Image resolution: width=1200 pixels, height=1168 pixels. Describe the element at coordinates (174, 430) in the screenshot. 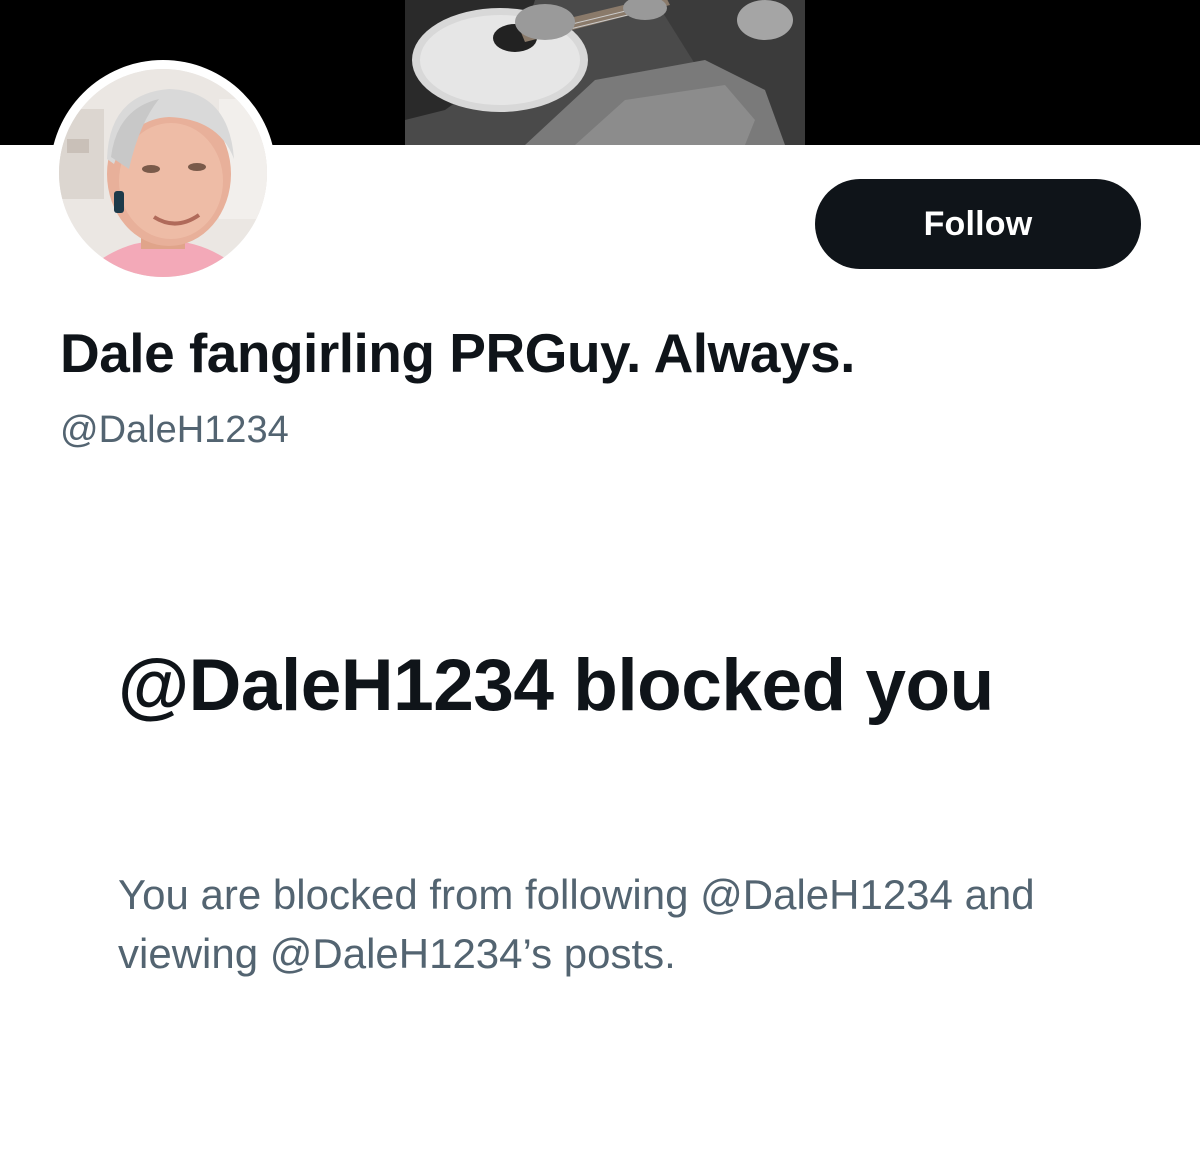

I see `profile-handle: @DaleH1234` at that location.